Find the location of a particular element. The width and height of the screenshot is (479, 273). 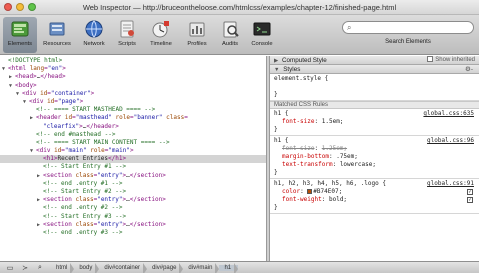

dom-node: <!-- Start Entry #2 --> is located at coordinates (133, 192).